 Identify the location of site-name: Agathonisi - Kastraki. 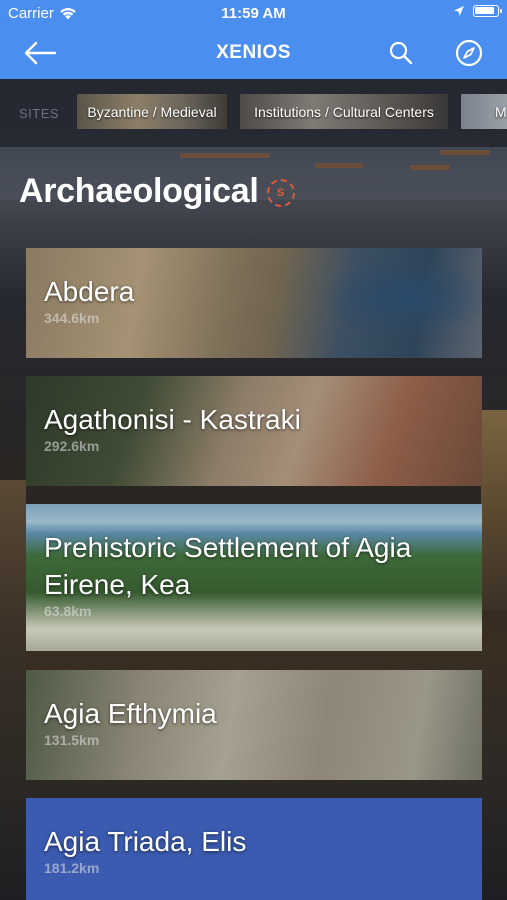
(172, 419).